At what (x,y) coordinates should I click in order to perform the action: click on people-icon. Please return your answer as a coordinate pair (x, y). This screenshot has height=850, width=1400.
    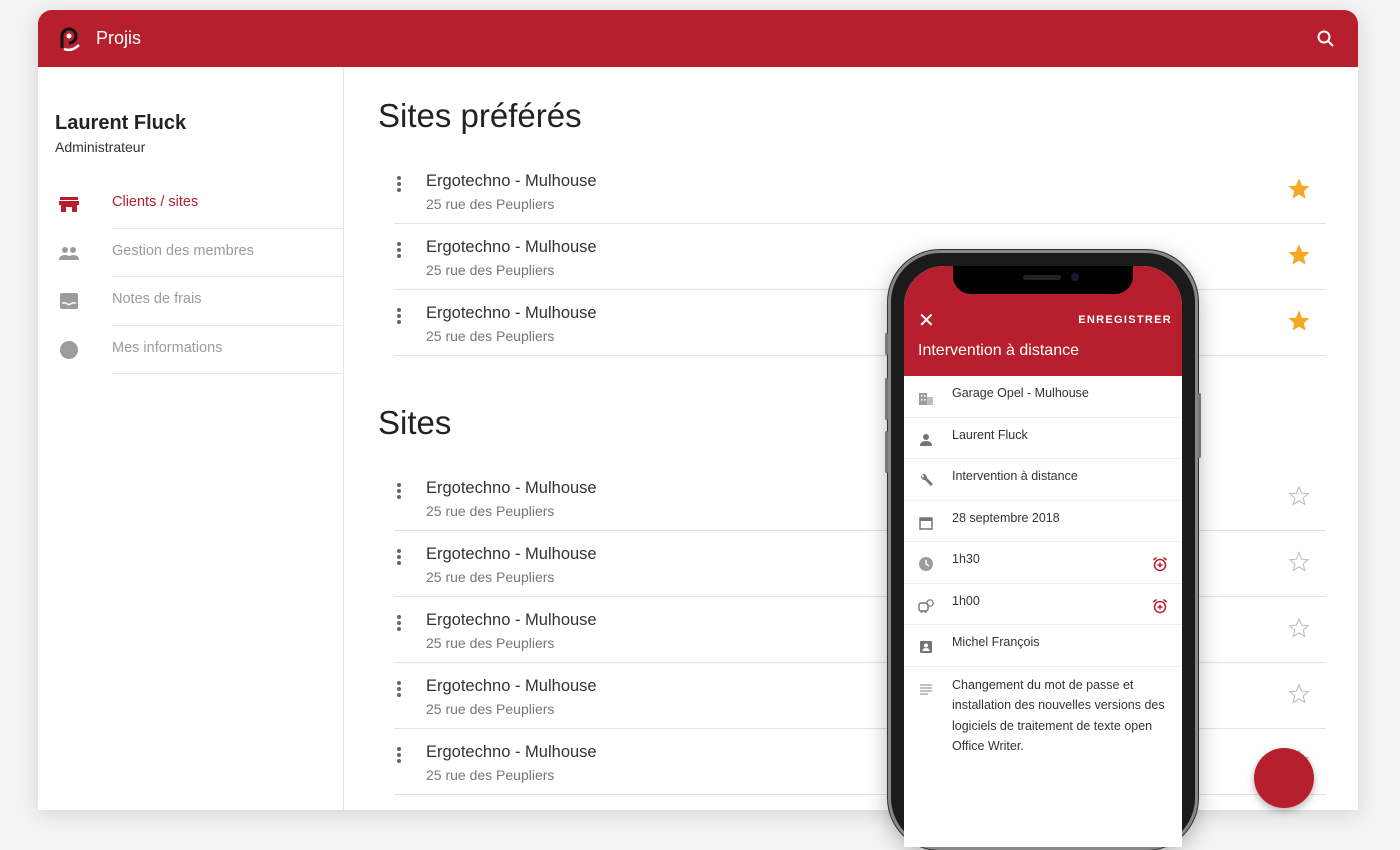
    Looking at the image, I should click on (69, 253).